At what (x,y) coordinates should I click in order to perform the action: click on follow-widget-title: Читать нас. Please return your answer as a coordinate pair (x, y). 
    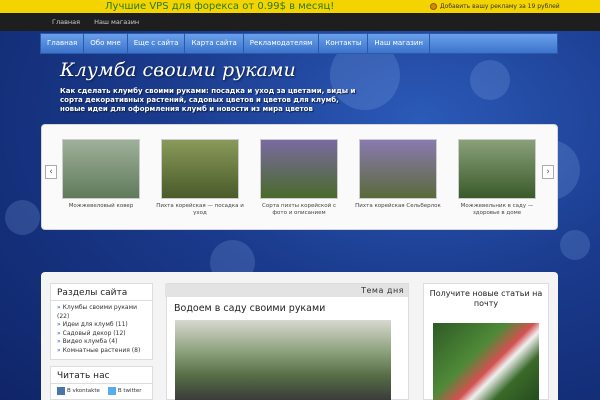
    Looking at the image, I should click on (101, 375).